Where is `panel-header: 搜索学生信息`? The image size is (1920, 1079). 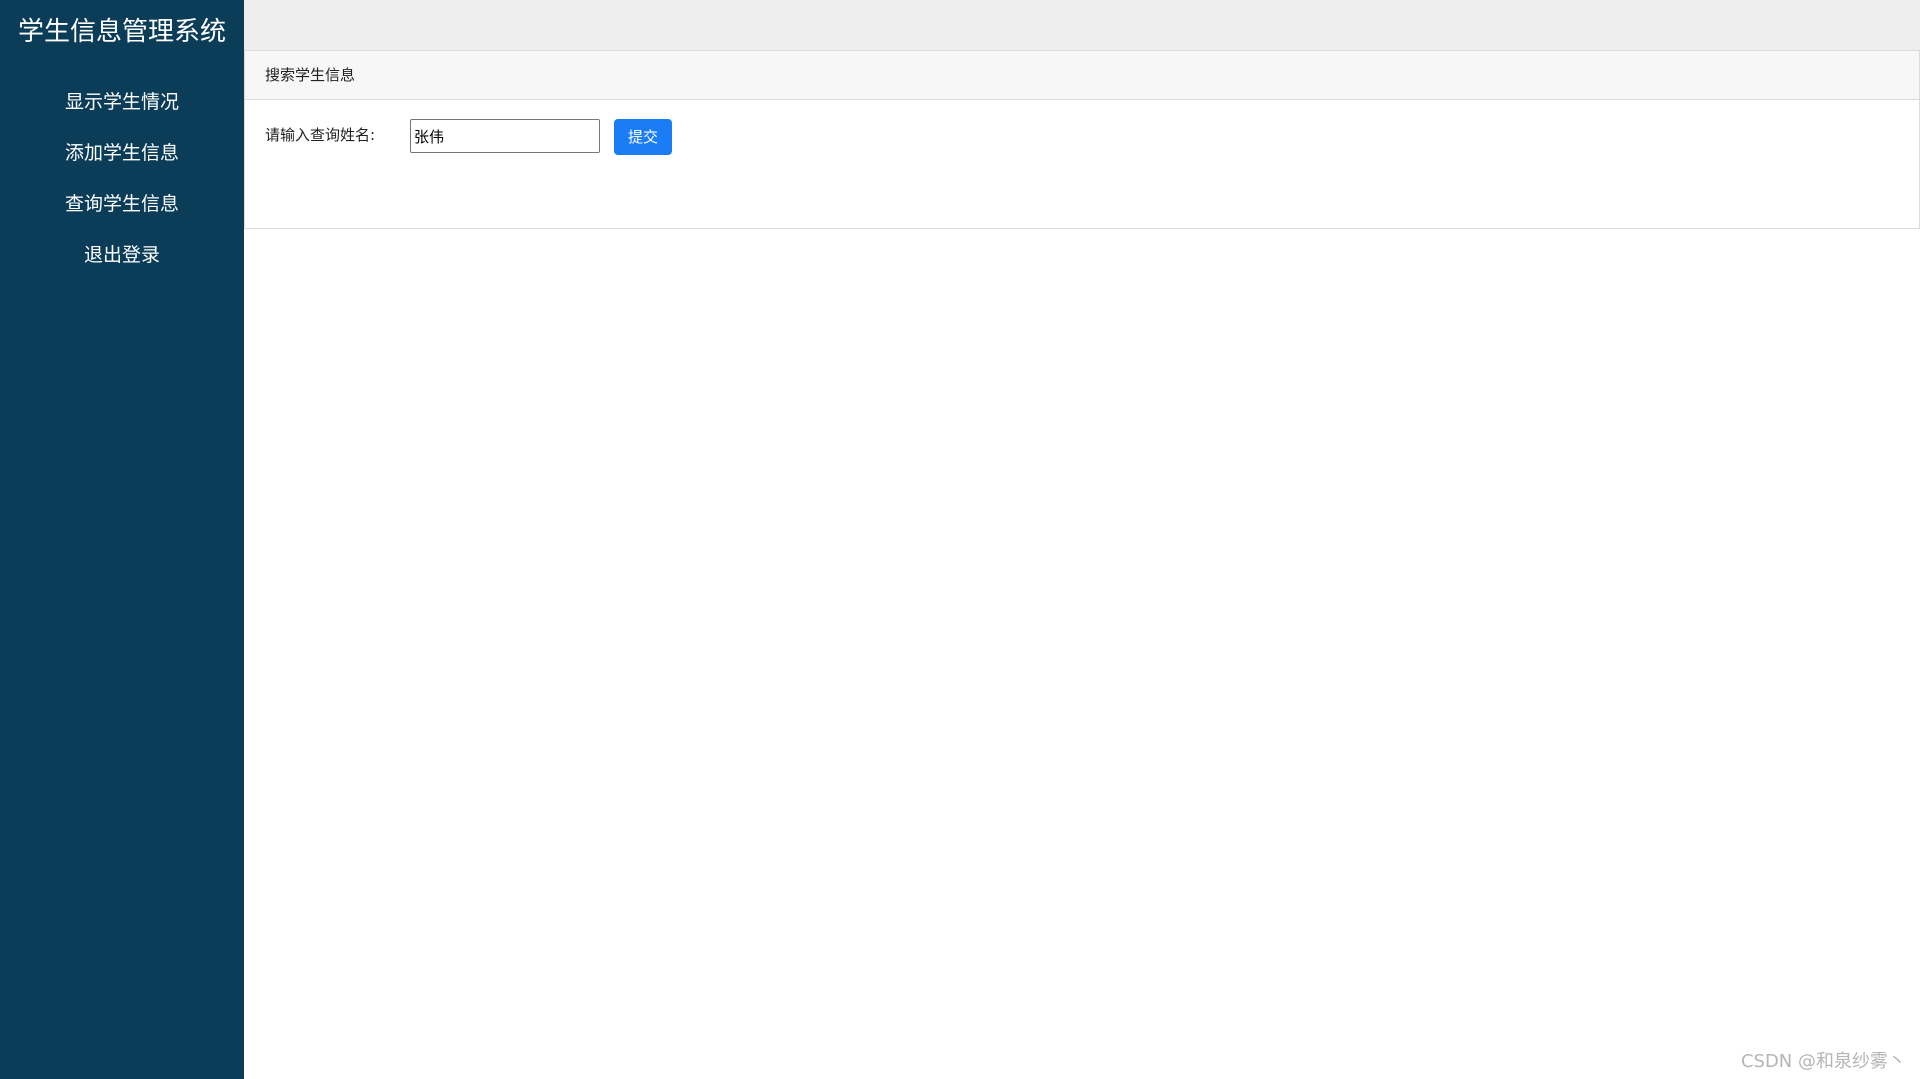 panel-header: 搜索学生信息 is located at coordinates (1082, 75).